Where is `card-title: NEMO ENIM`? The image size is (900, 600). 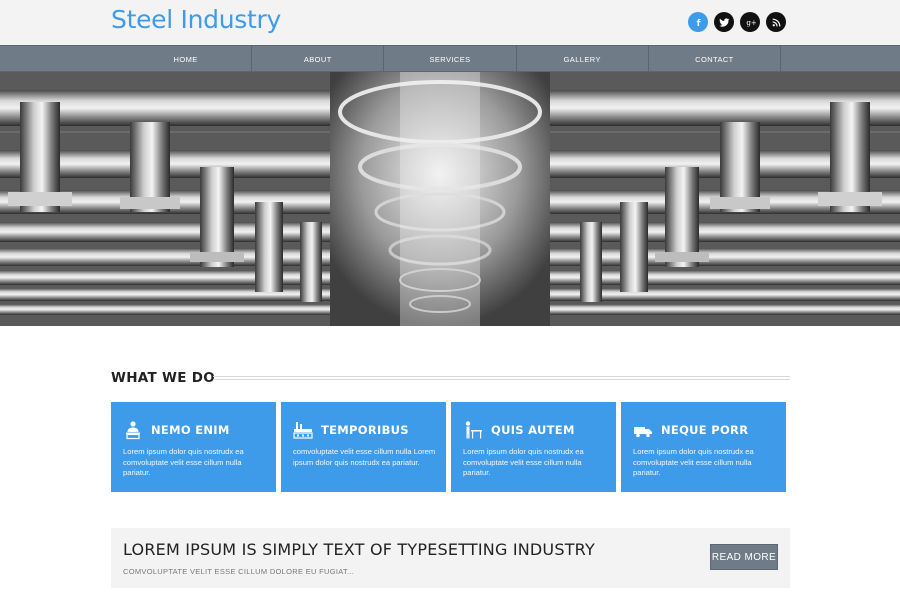
card-title: NEMO ENIM is located at coordinates (190, 430).